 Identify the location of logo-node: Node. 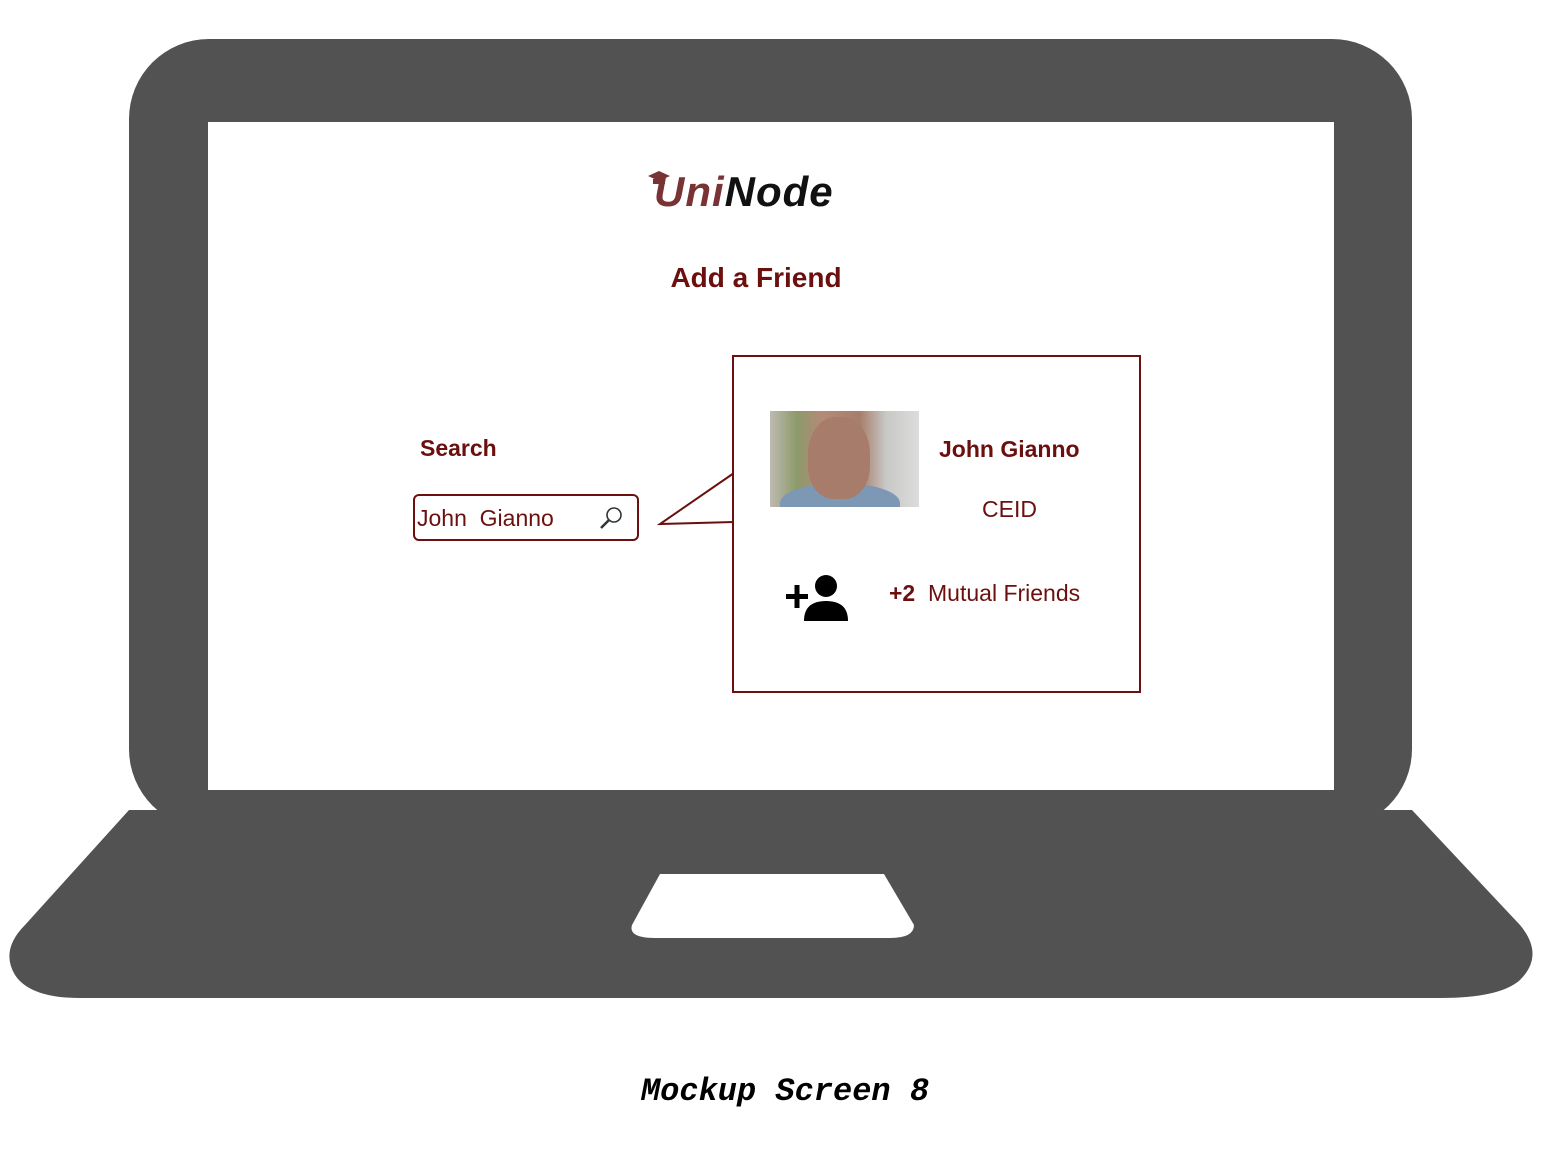
(779, 191).